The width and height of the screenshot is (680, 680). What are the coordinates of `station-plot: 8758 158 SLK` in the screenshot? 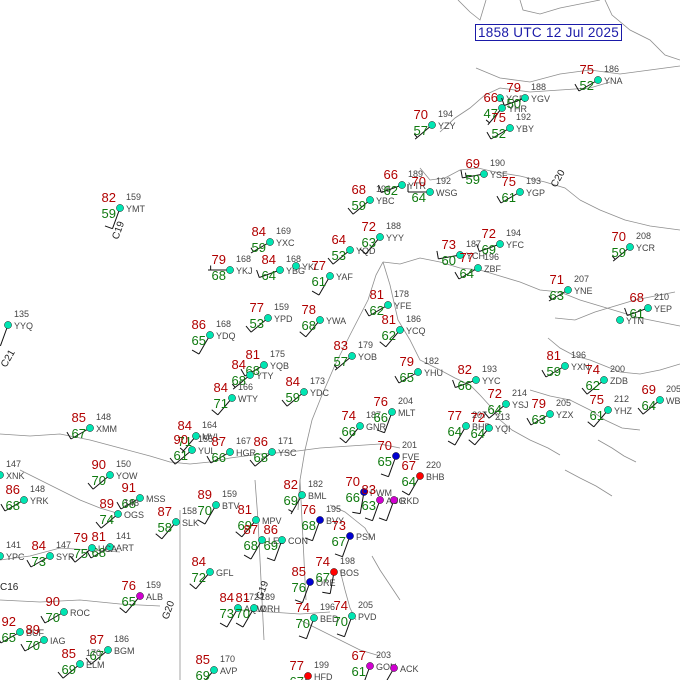 It's located at (177, 522).